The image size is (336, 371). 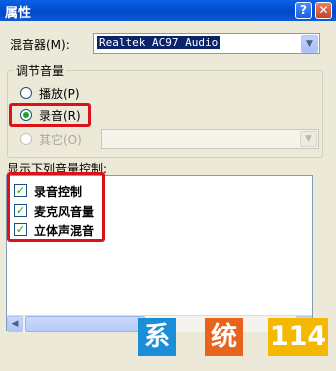 I want to click on title-bar: 属性 ? ✕, so click(x=168, y=10).